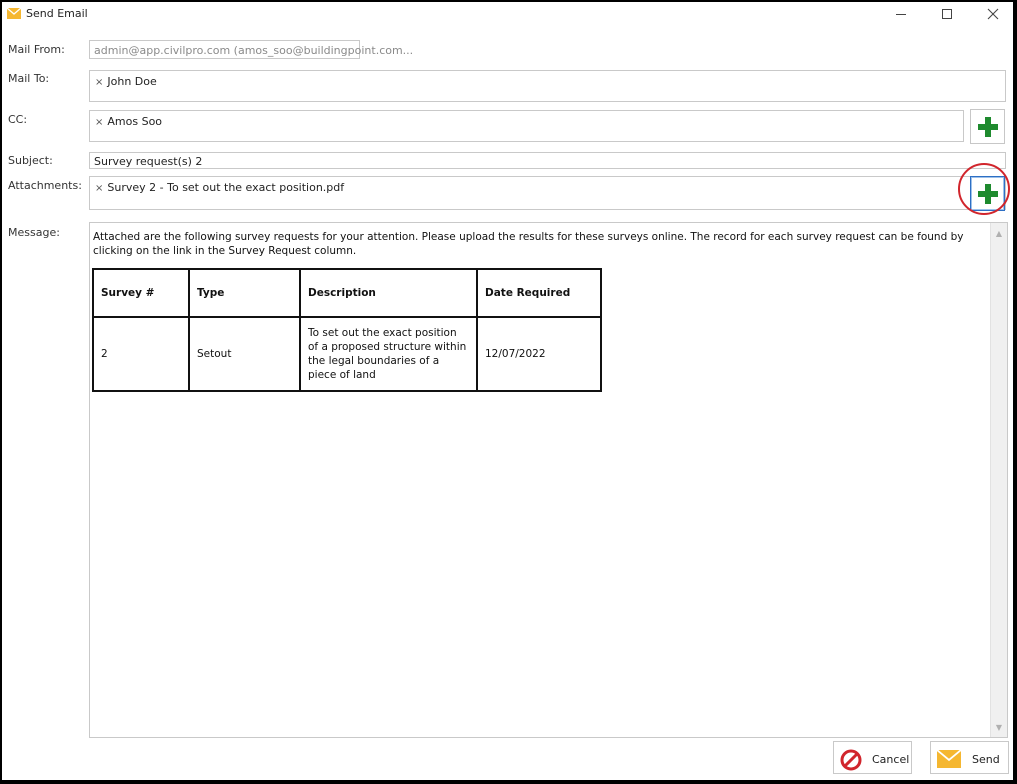 The width and height of the screenshot is (1017, 784). I want to click on mail-from-label: Mail From:, so click(36, 49).